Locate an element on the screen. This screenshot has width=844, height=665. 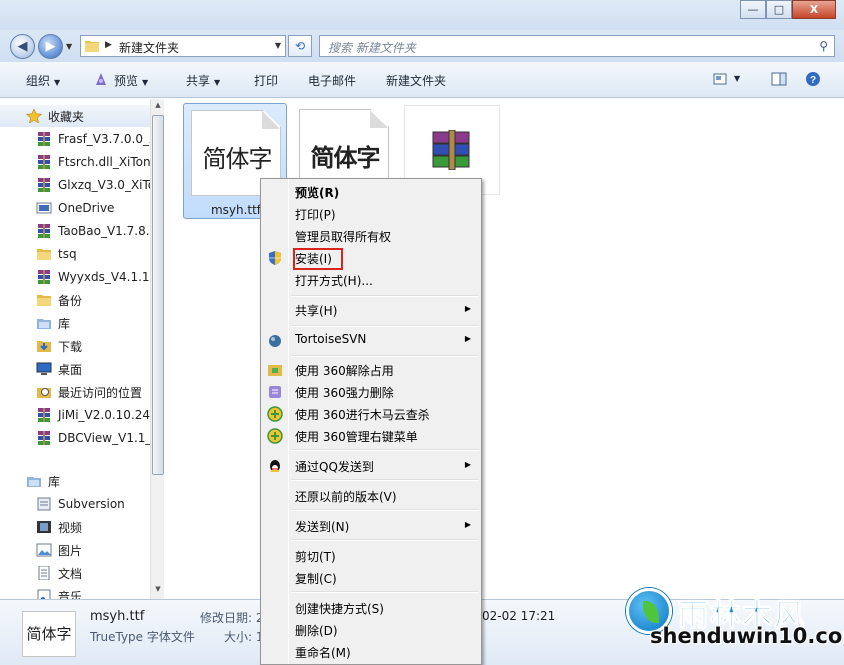
nav-favorite-item: Frasf_V3.7.0.0_X is located at coordinates (75, 139).